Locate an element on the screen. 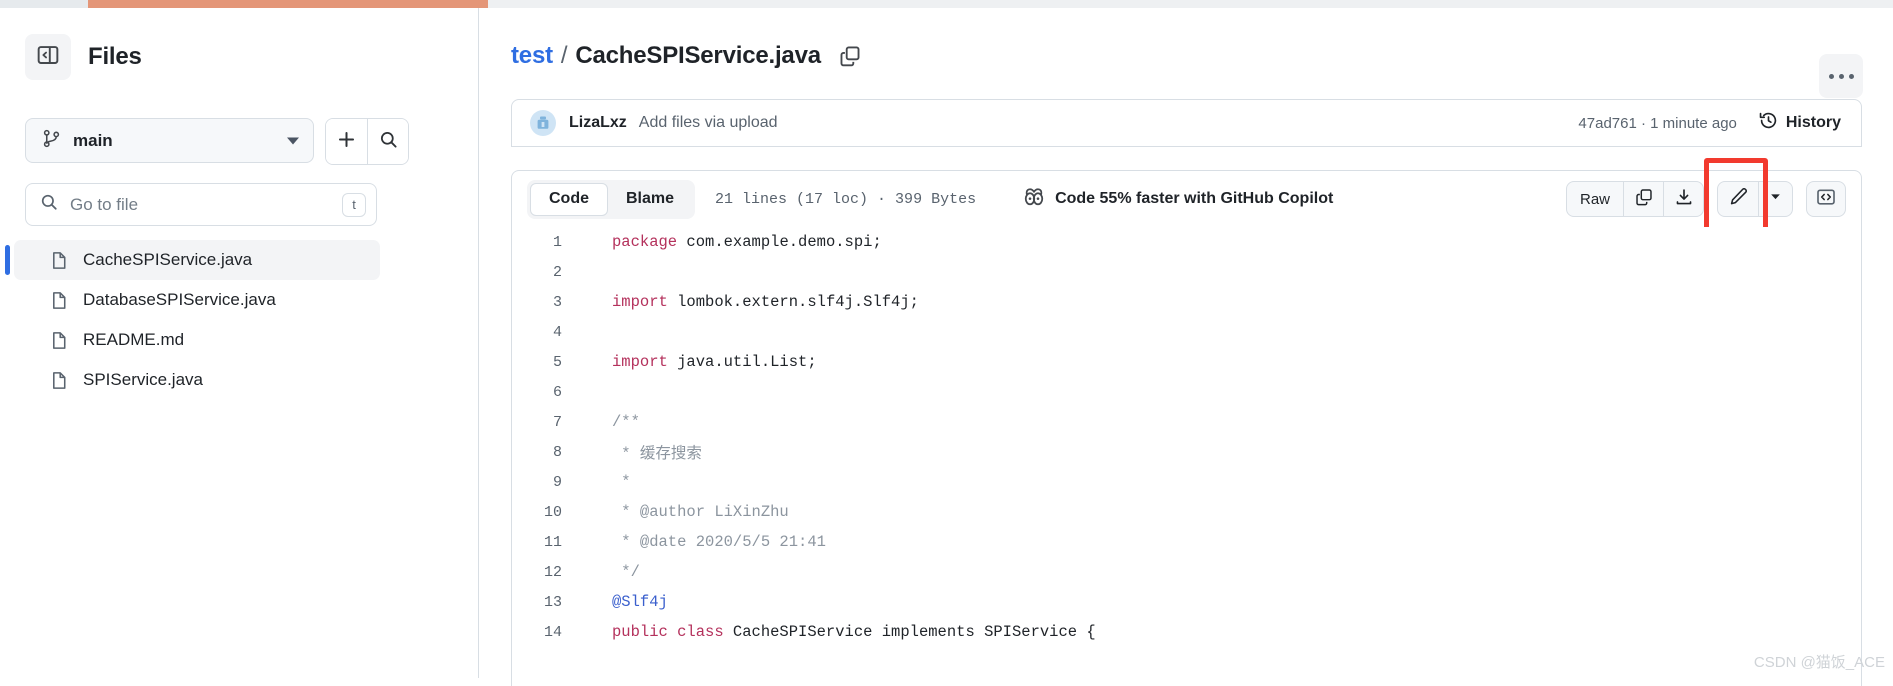 The width and height of the screenshot is (1893, 686). code-line: 10 * @author LiXinZhu is located at coordinates (1186, 512).